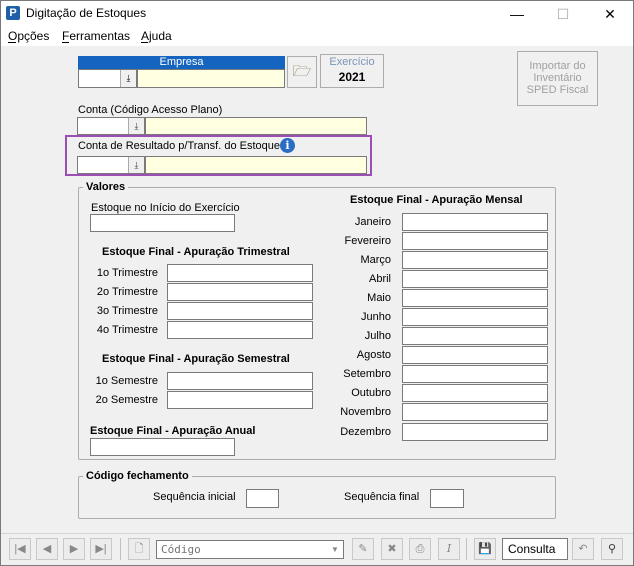  Describe the element at coordinates (363, 549) in the screenshot. I see `edit-icon: ✎` at that location.